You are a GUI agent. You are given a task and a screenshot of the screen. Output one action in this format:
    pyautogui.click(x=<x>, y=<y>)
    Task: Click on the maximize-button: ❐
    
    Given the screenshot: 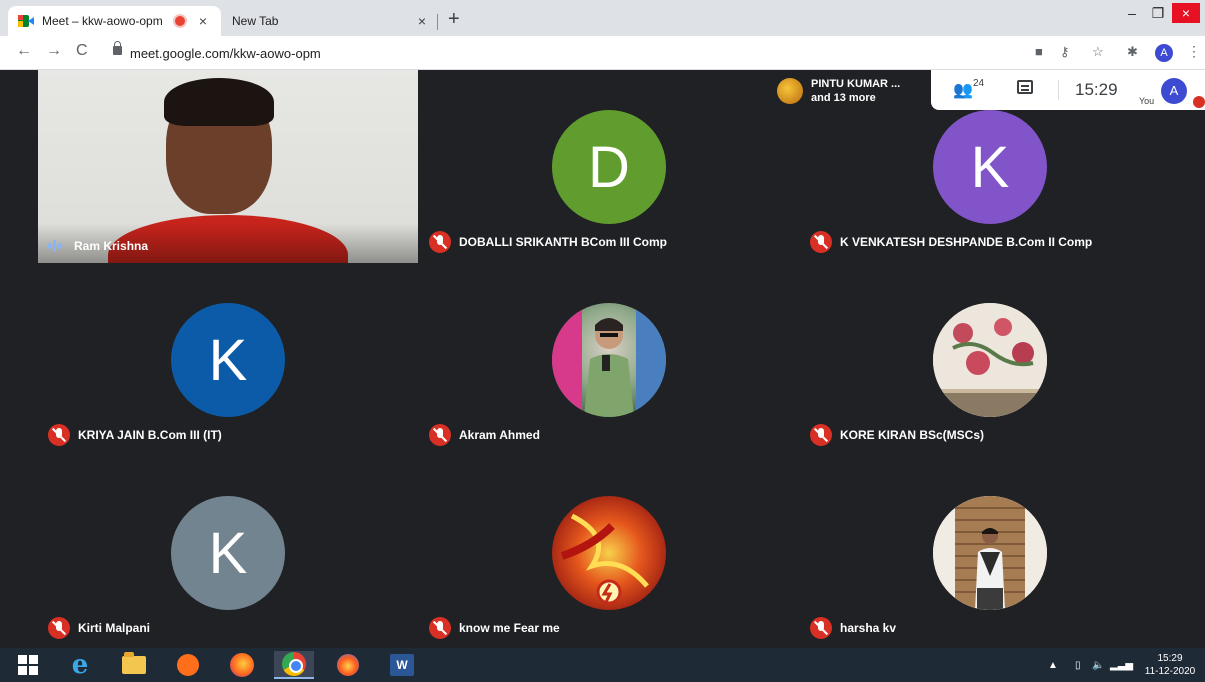 What is the action you would take?
    pyautogui.click(x=1158, y=13)
    